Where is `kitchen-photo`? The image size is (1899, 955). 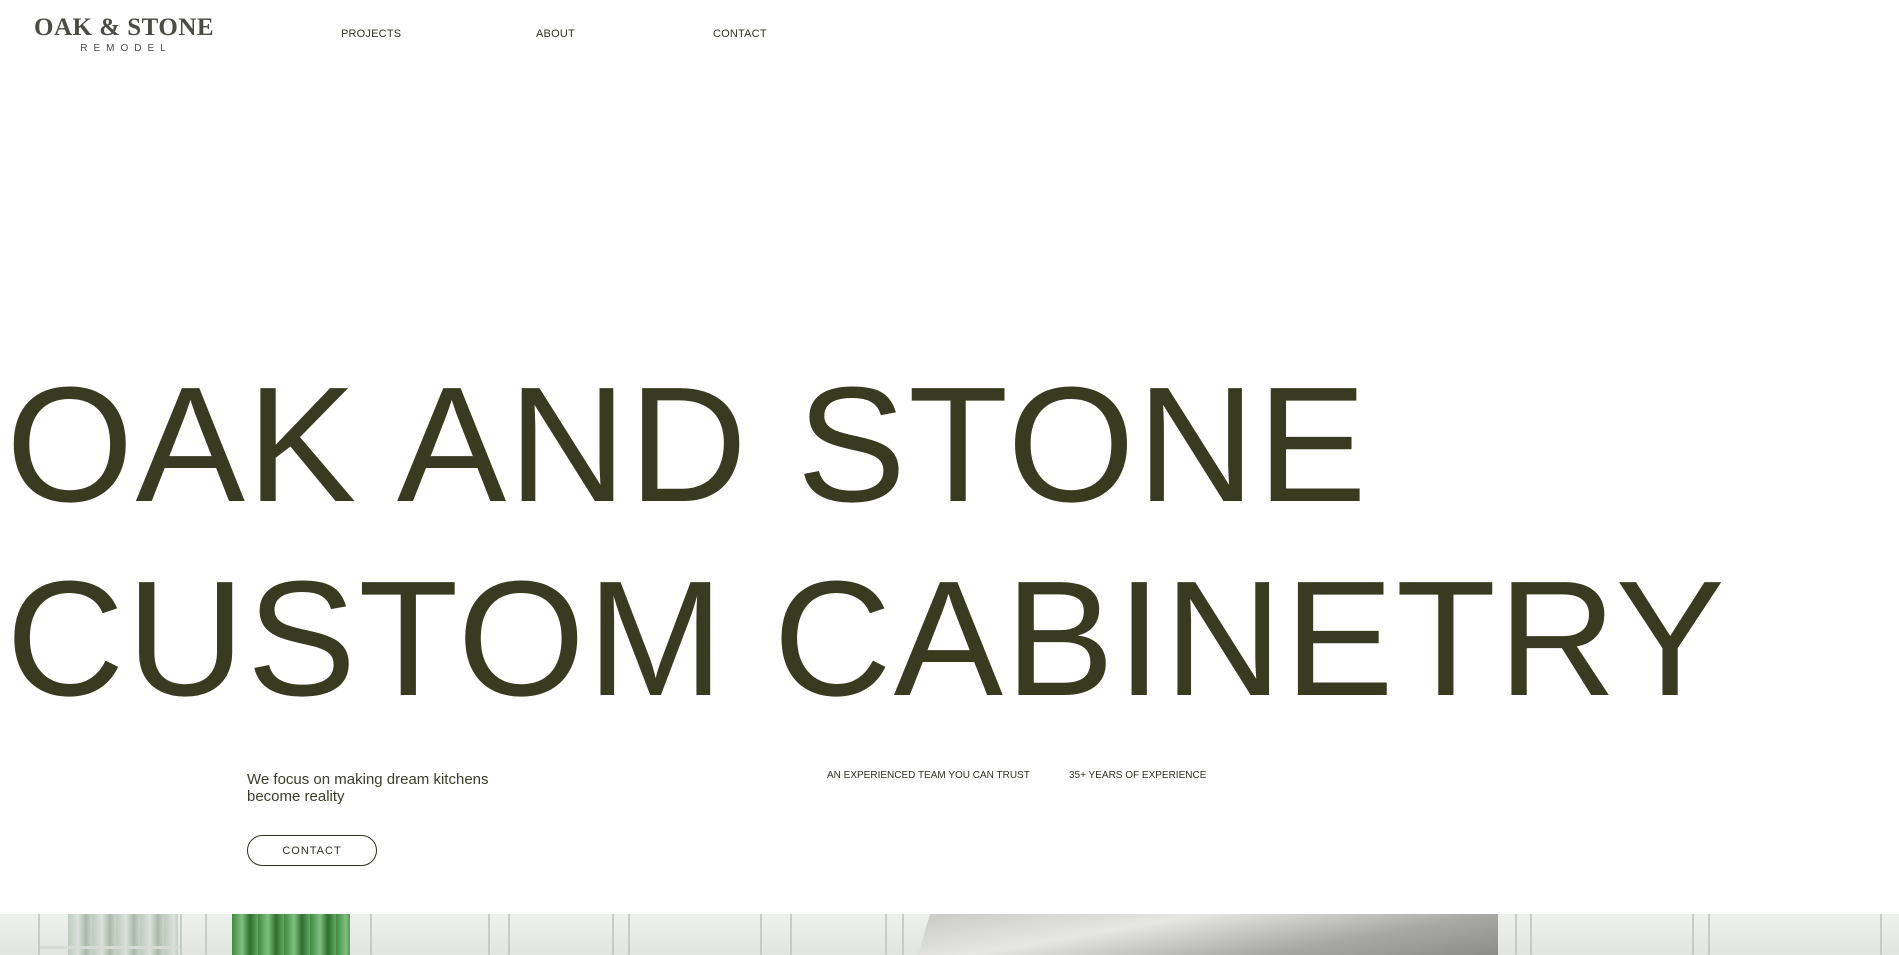
kitchen-photo is located at coordinates (949, 934).